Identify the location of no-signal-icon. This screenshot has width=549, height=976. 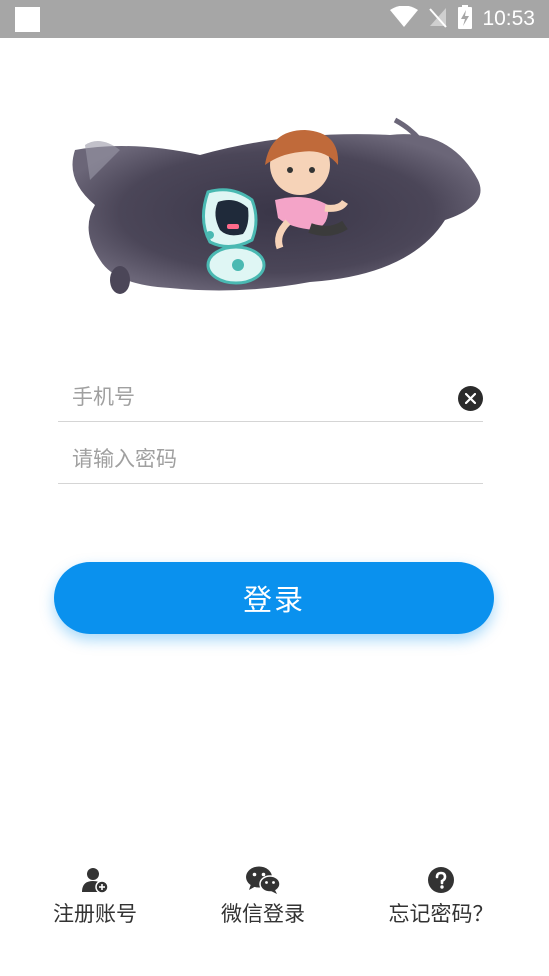
(438, 19).